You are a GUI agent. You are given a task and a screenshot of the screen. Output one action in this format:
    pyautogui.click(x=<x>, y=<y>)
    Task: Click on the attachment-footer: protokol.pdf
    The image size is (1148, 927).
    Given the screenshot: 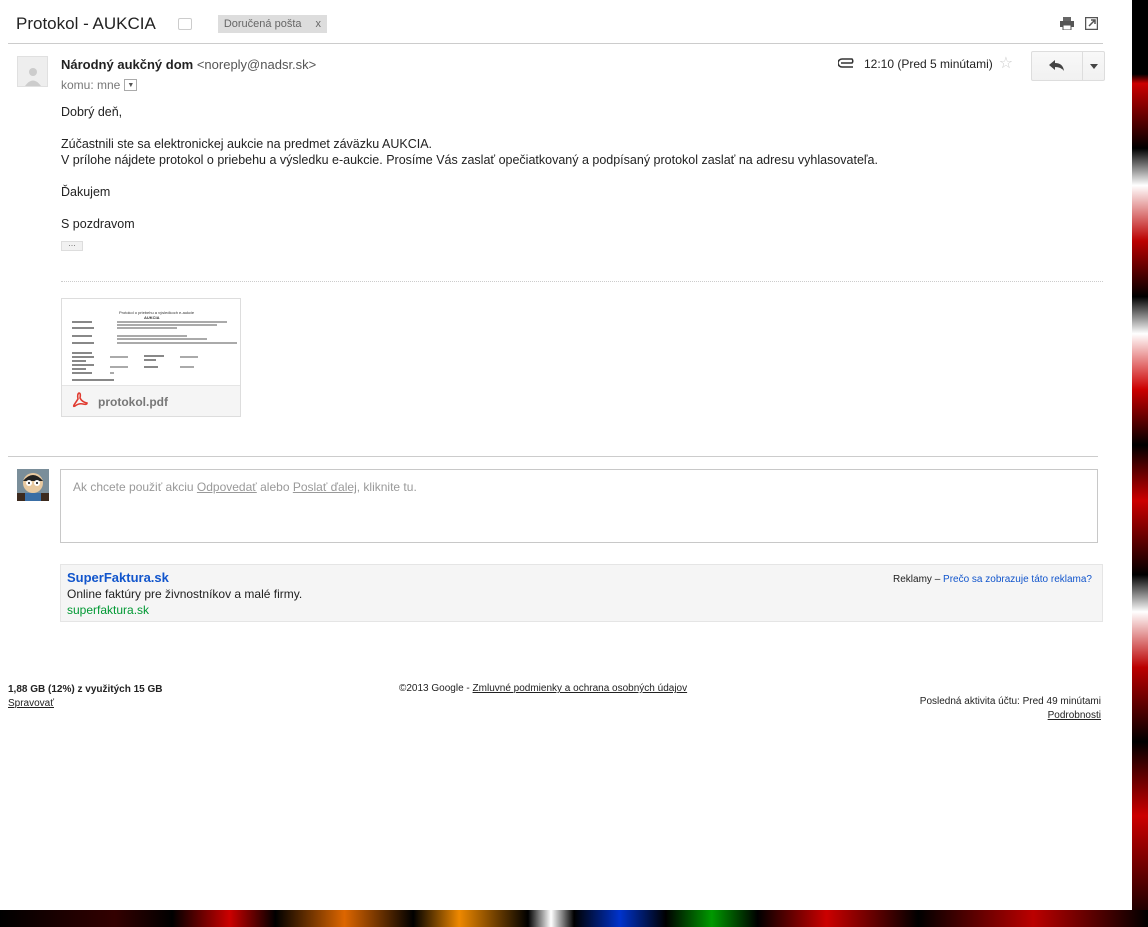 What is the action you would take?
    pyautogui.click(x=151, y=400)
    